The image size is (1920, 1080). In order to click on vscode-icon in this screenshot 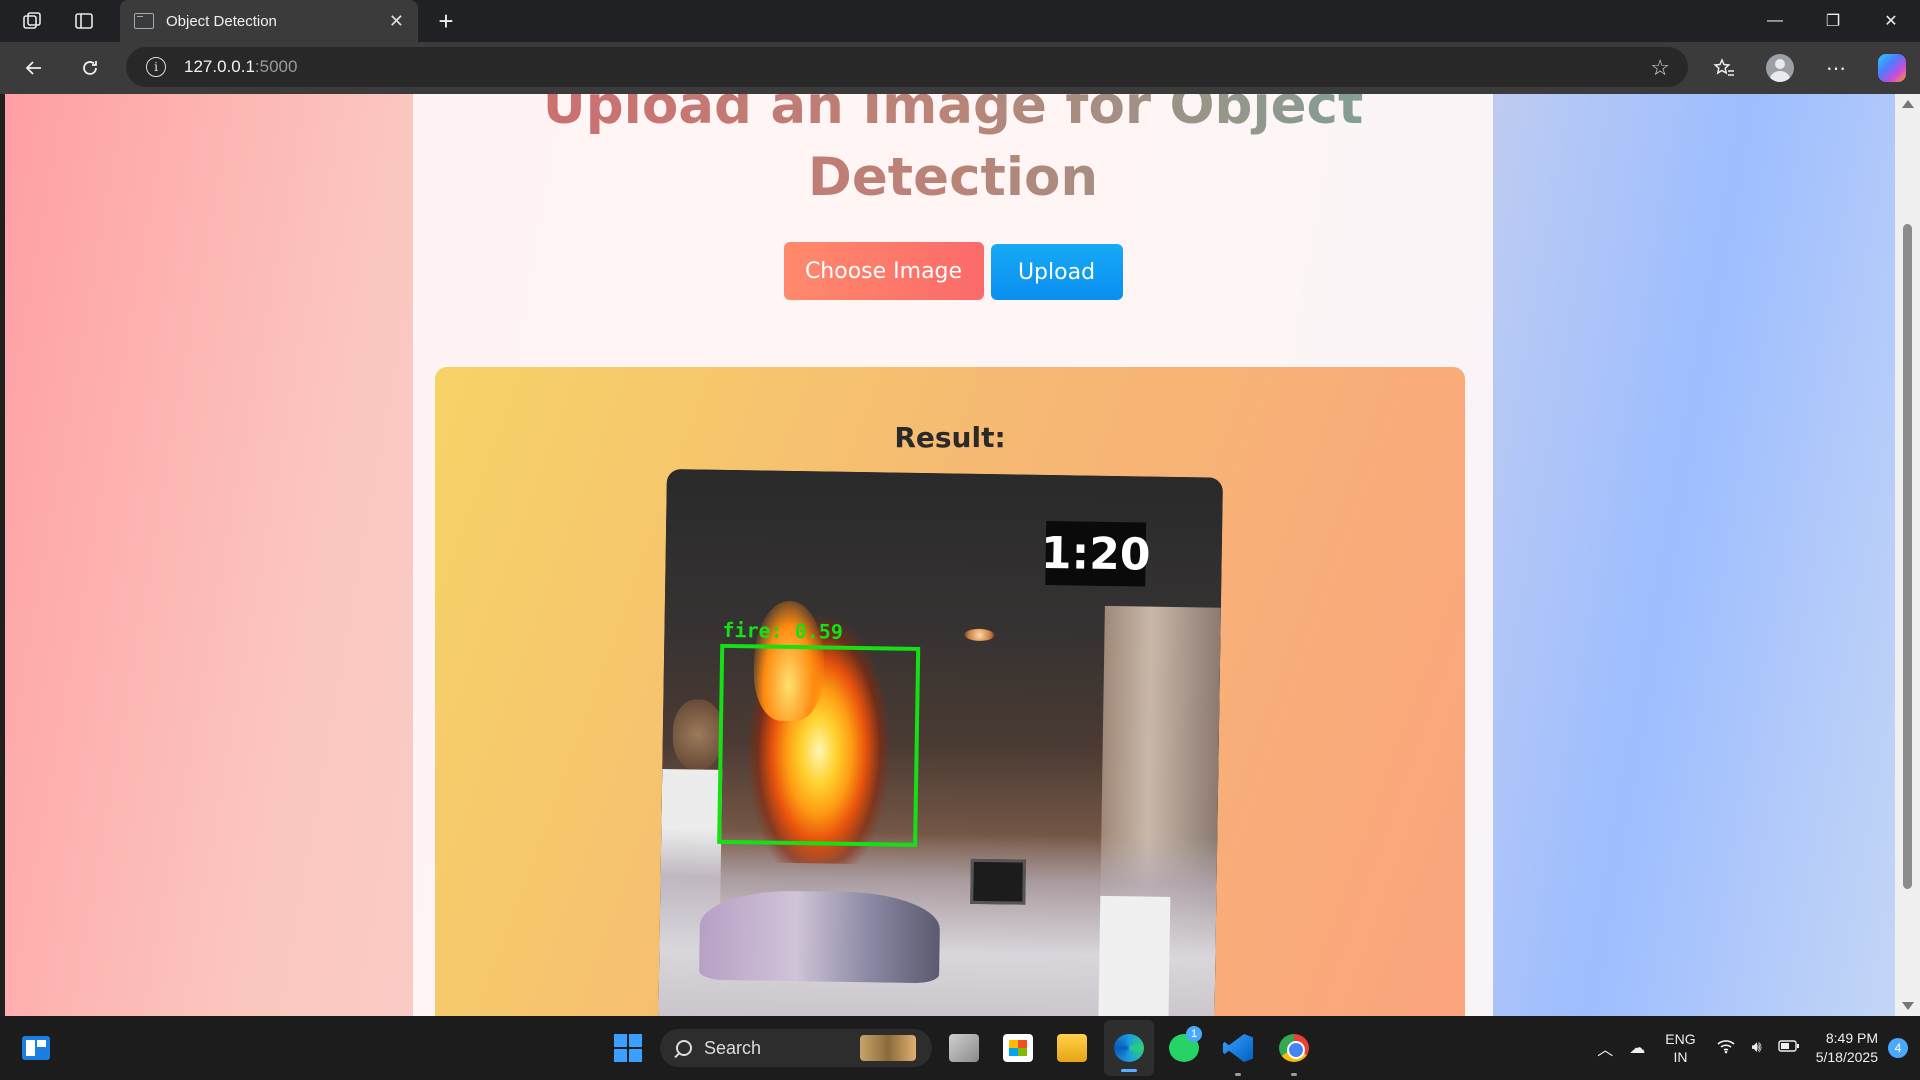, I will do `click(1238, 1048)`.